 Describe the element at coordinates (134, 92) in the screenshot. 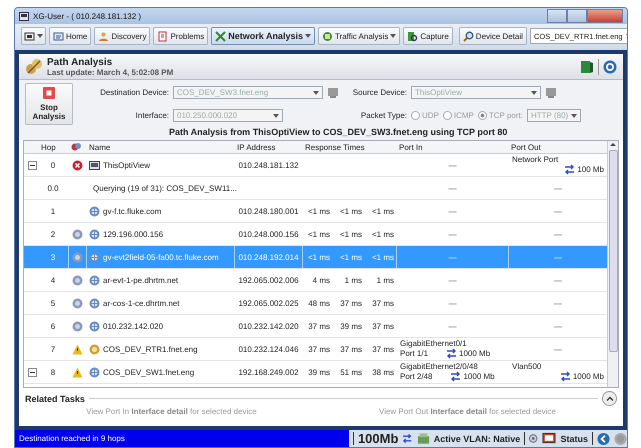

I see `field-label: Destination Device:` at that location.